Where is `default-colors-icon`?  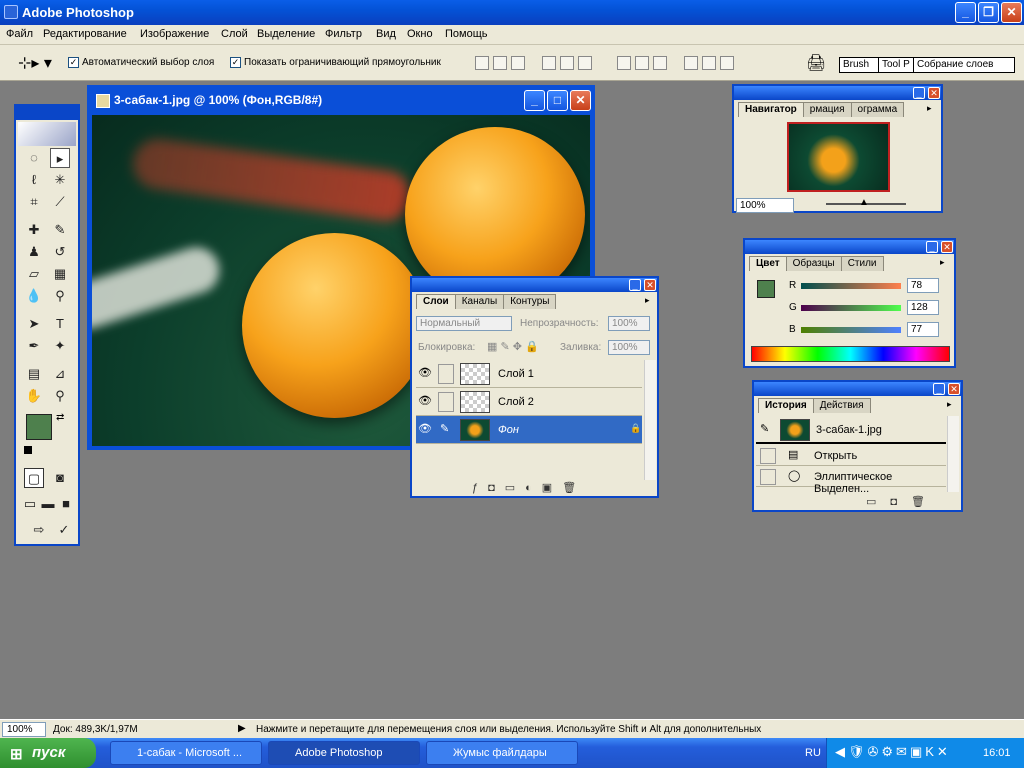 default-colors-icon is located at coordinates (28, 450).